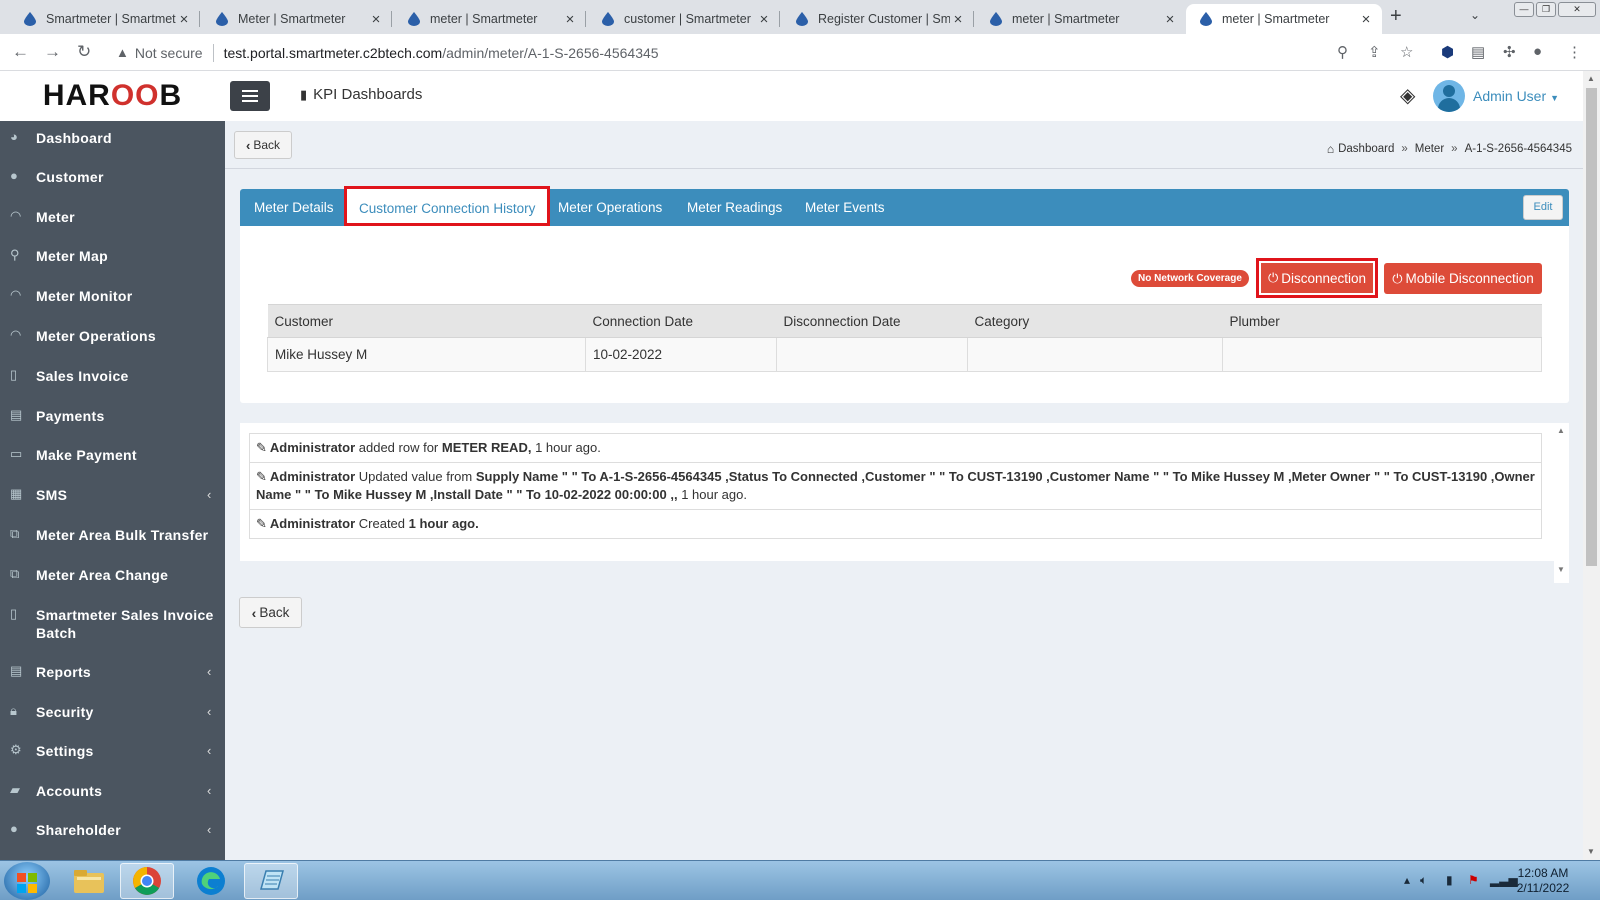  Describe the element at coordinates (1546, 9) in the screenshot. I see `maximize-icon: ❐` at that location.